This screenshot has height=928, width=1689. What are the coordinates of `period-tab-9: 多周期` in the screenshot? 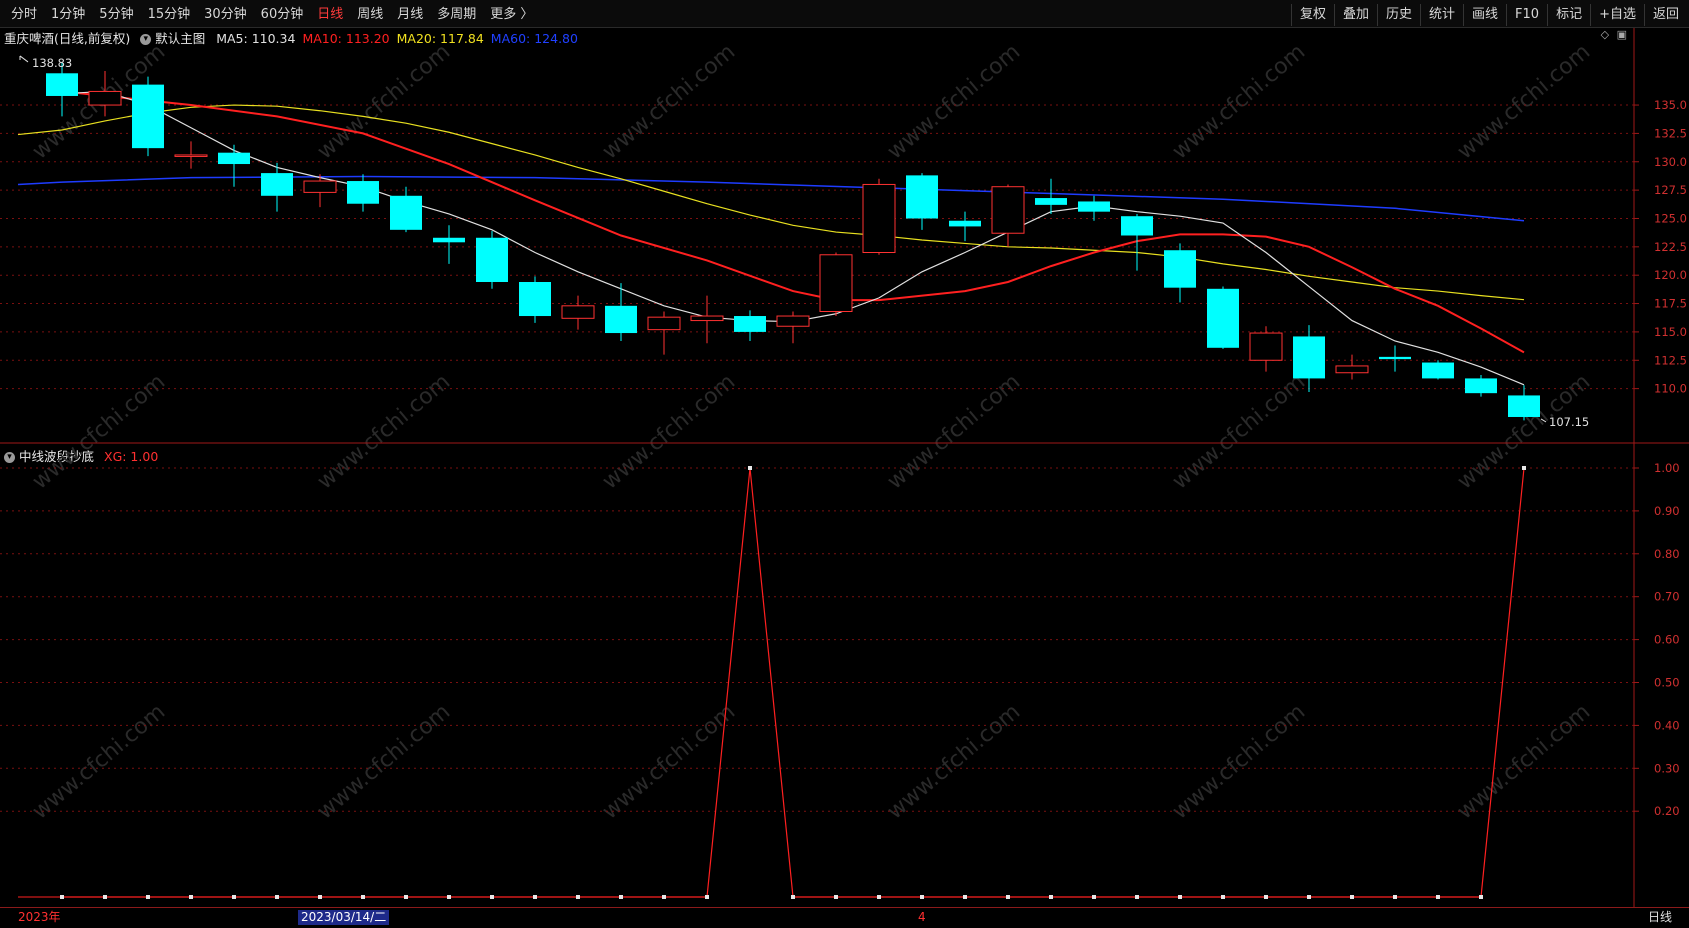 It's located at (456, 15).